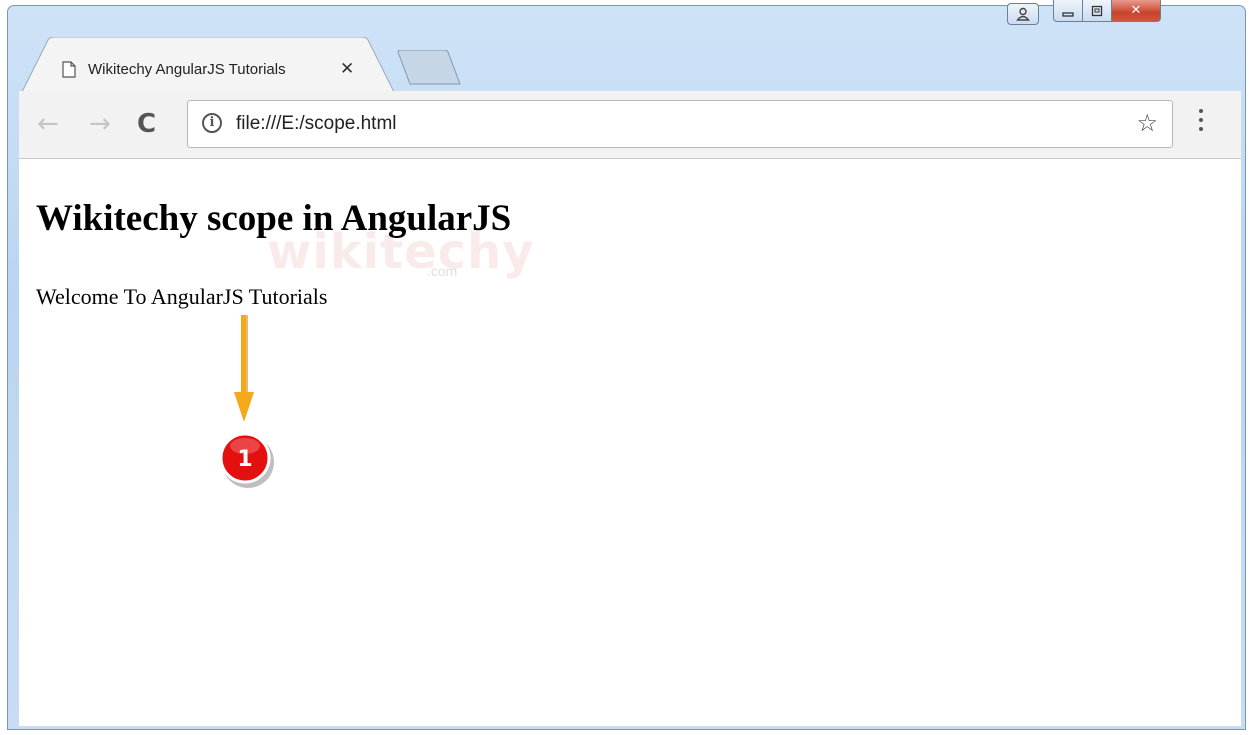 The image size is (1251, 735). I want to click on close-window-button: ✕, so click(1136, 11).